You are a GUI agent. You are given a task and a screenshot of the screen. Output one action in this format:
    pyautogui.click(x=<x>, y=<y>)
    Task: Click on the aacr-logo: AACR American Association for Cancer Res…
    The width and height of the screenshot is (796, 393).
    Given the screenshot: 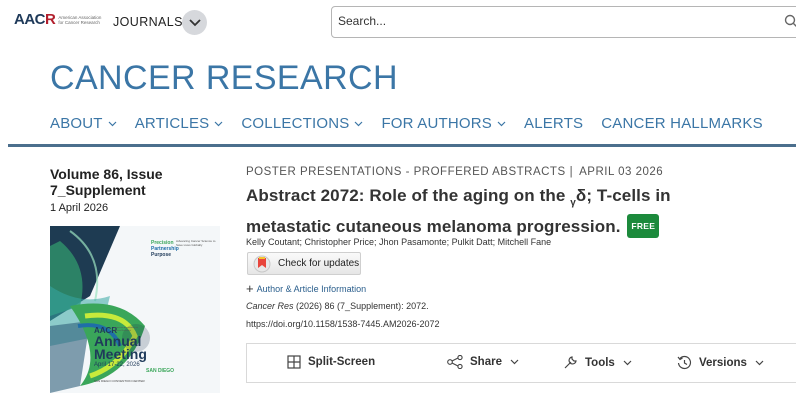 What is the action you would take?
    pyautogui.click(x=59, y=19)
    